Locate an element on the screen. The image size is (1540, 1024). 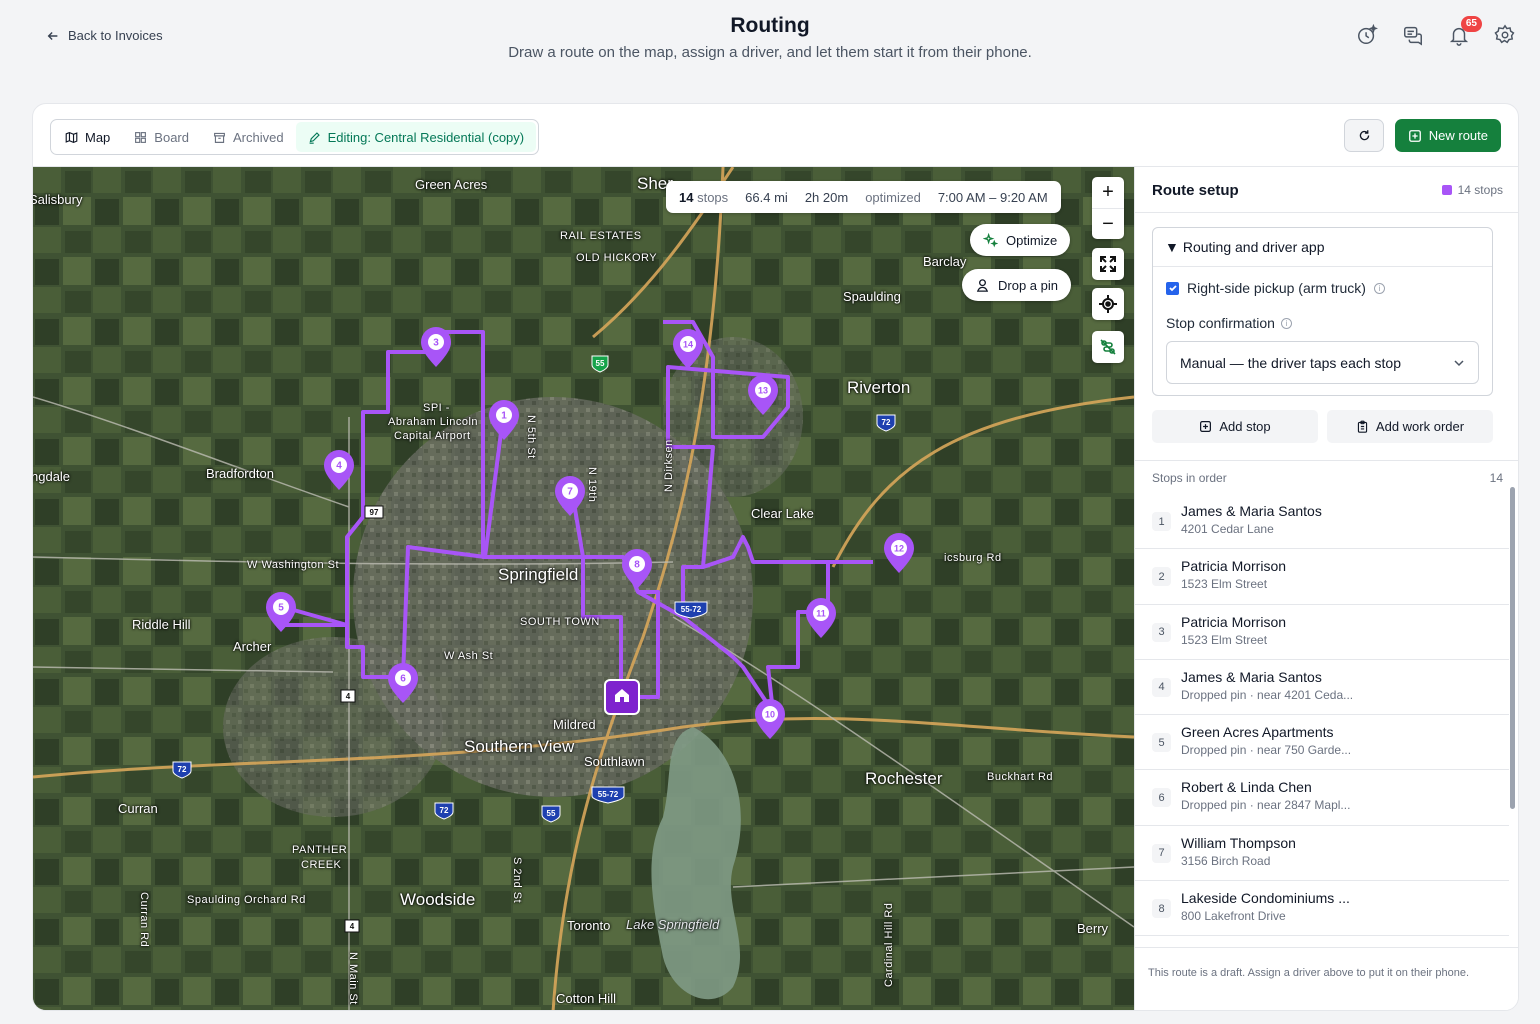
stop-marker-11: 11 is located at coordinates (821, 618).